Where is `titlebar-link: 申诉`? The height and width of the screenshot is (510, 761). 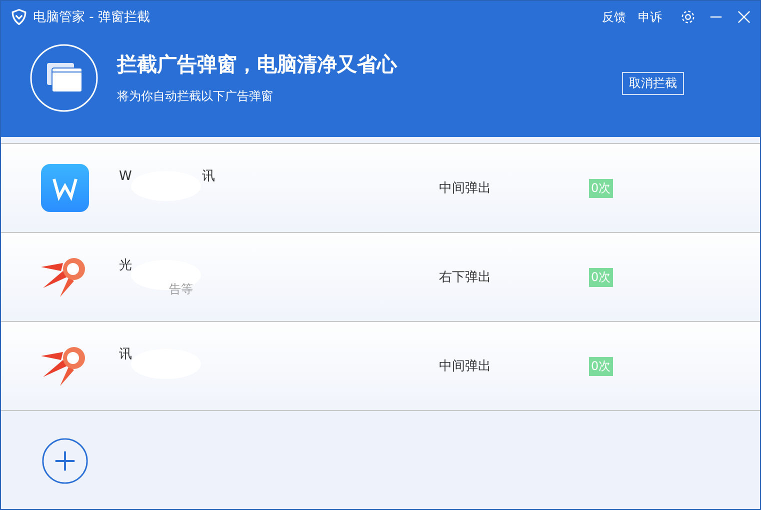 titlebar-link: 申诉 is located at coordinates (650, 17).